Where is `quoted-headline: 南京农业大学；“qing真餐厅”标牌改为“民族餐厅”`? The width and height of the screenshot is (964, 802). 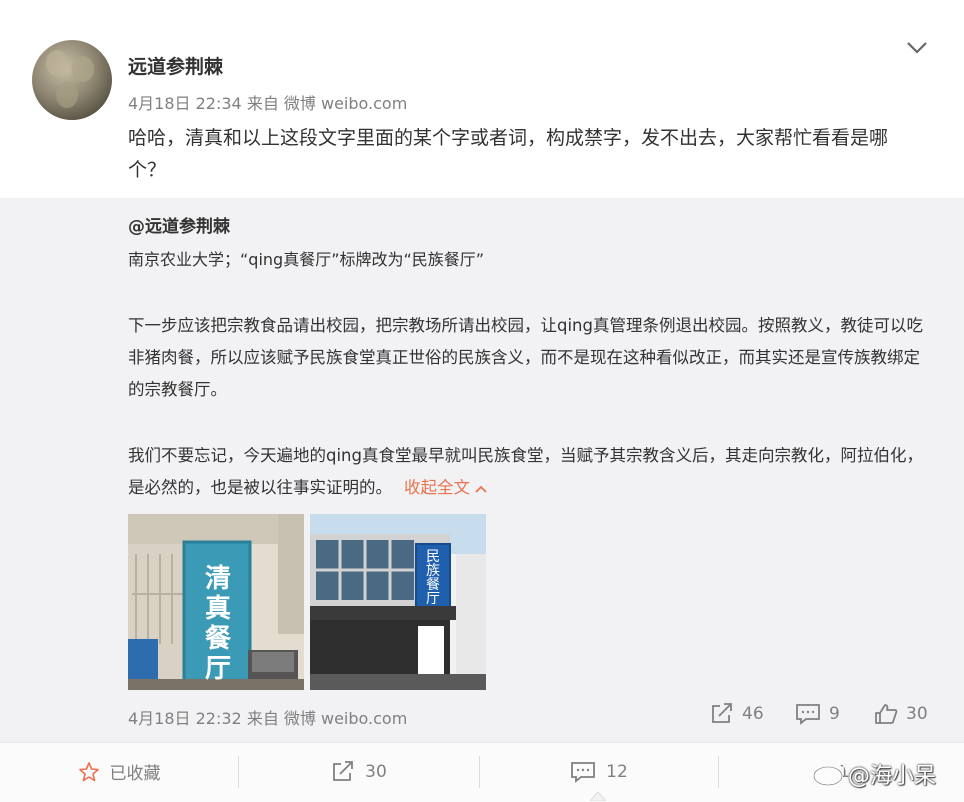 quoted-headline: 南京农业大学；“qing真餐厅”标牌改为“民族餐厅” is located at coordinates (306, 259).